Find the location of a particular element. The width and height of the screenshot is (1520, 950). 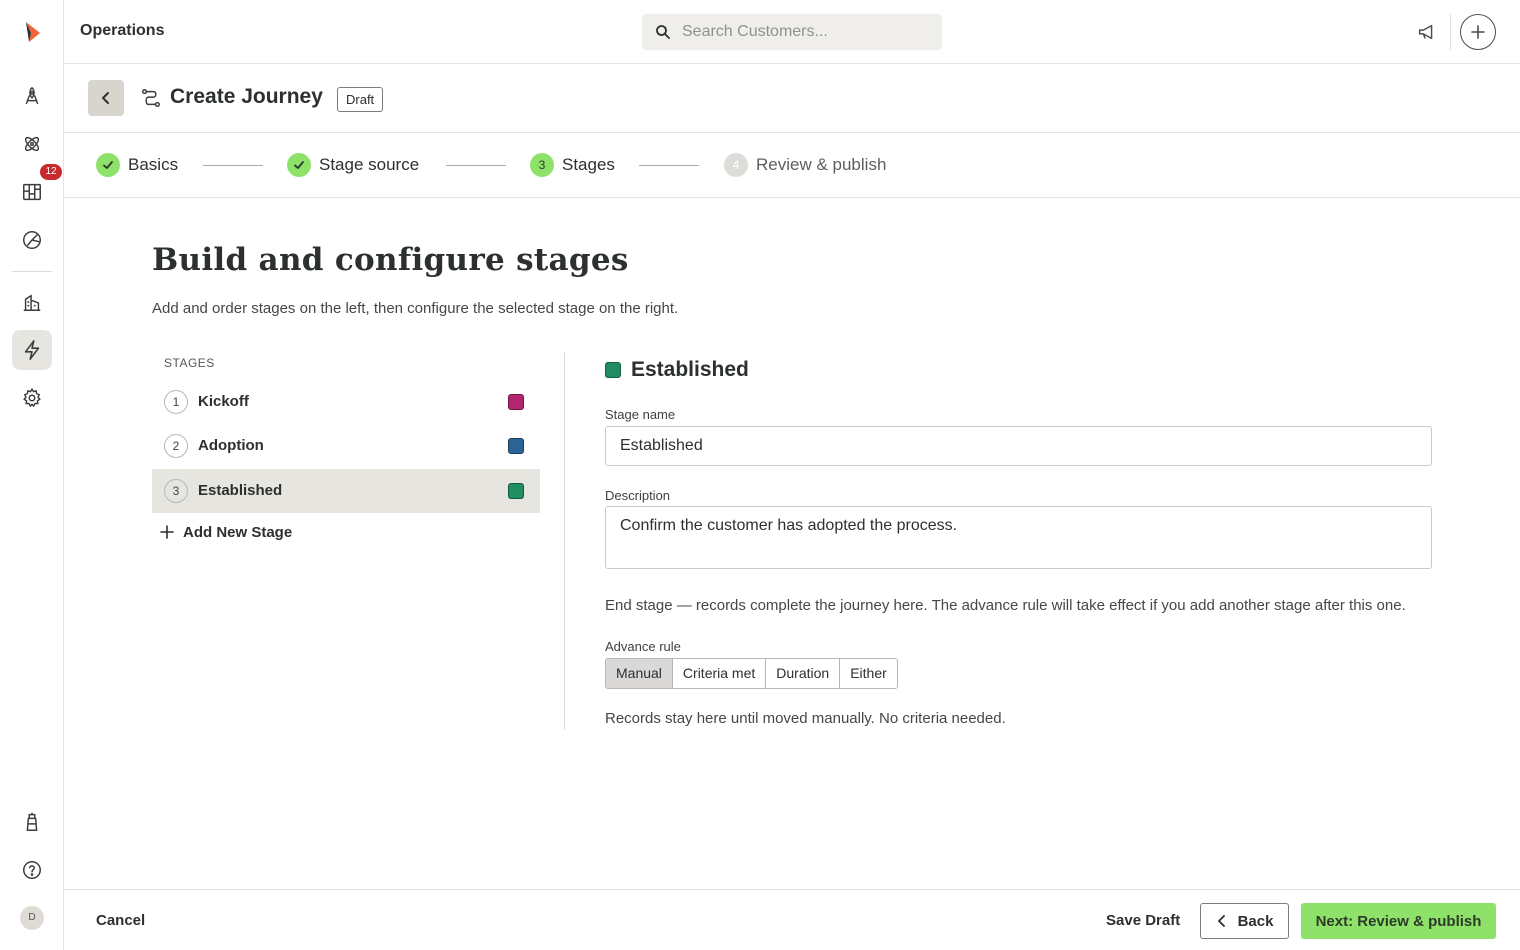

announcements-icon is located at coordinates (1427, 32).